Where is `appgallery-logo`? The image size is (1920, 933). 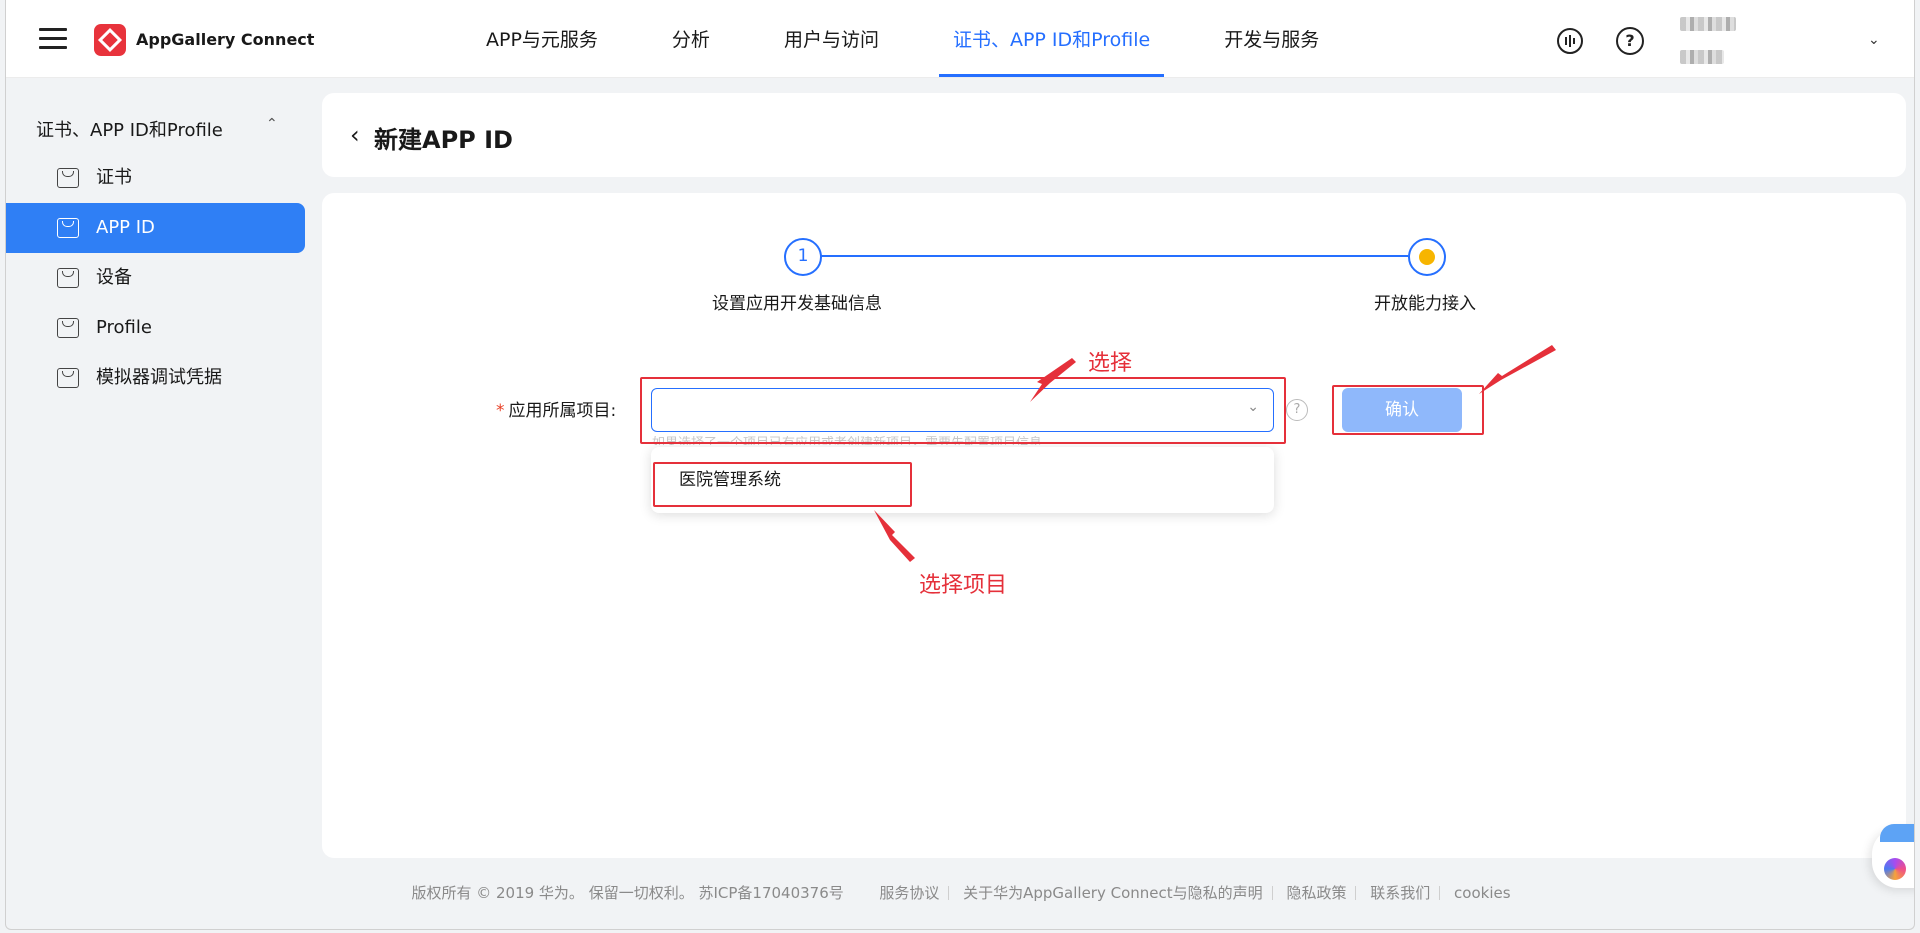 appgallery-logo is located at coordinates (110, 40).